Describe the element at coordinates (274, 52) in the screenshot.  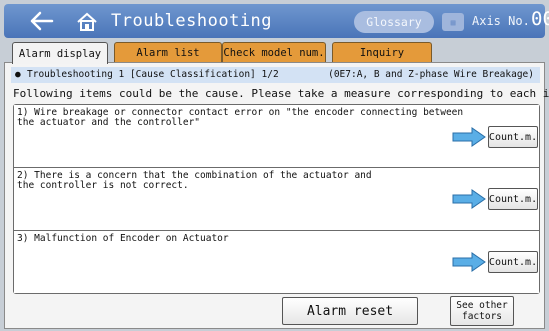
I see `tab-check-model-num: Check model num.` at that location.